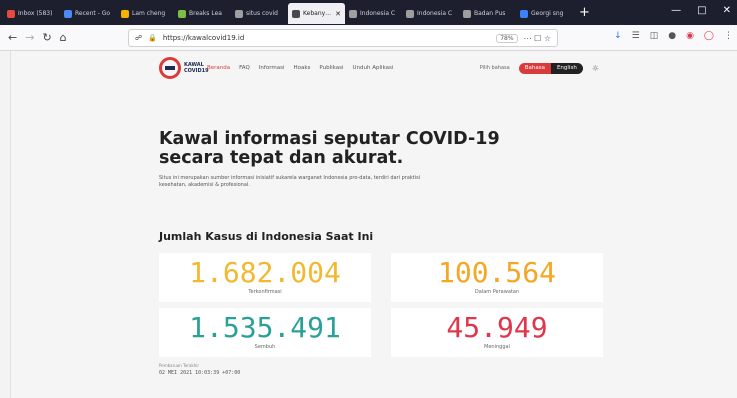 This screenshot has width=737, height=398. Describe the element at coordinates (494, 68) in the screenshot. I see `language-label: Pilih bahasa` at that location.